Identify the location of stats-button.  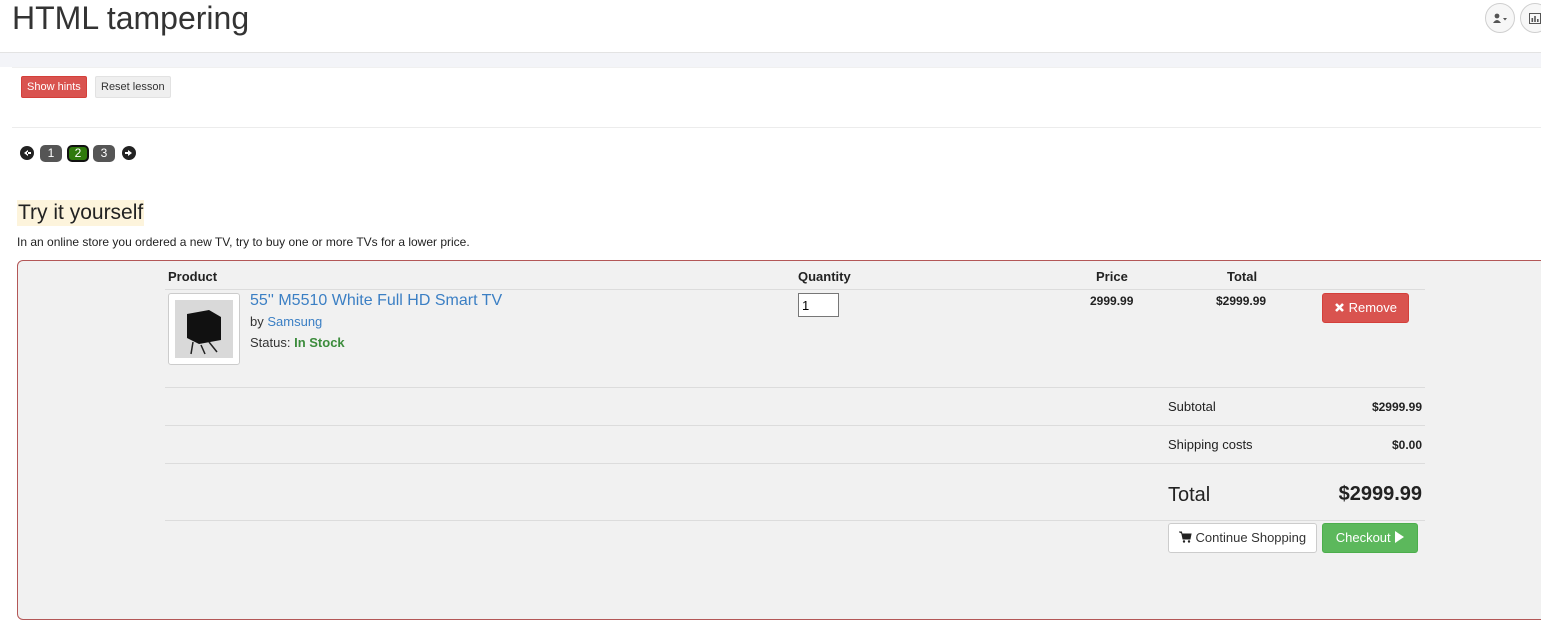
(1530, 18).